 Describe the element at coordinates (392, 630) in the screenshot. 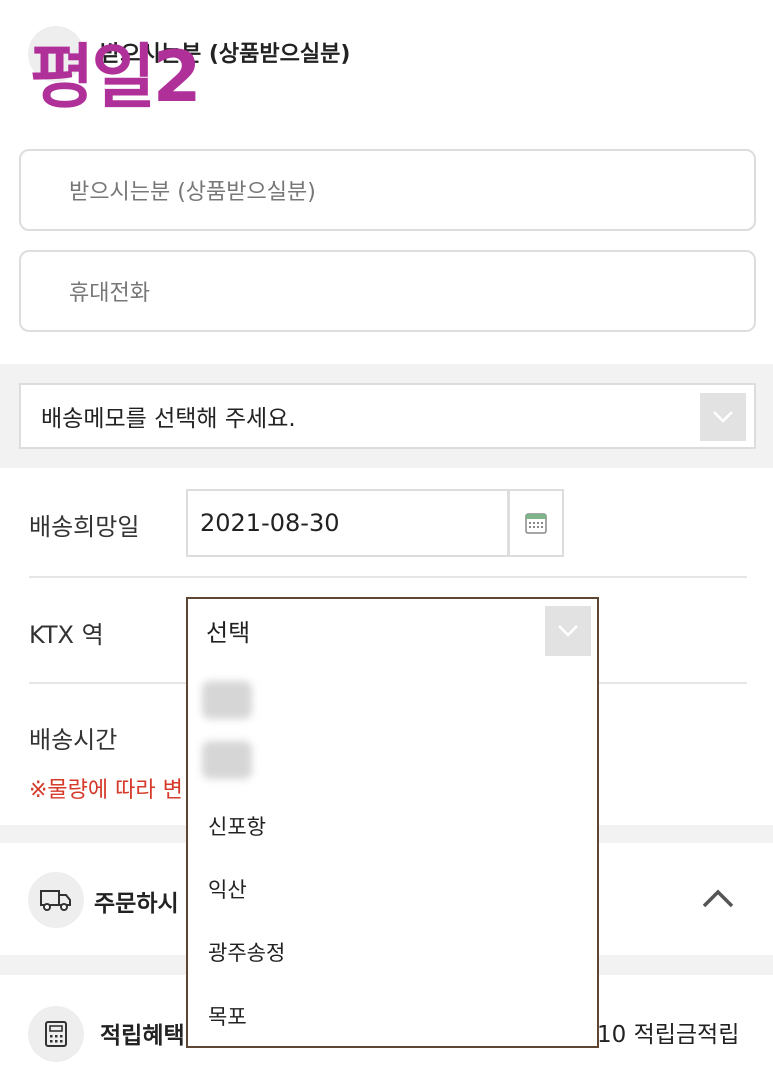

I see `ktx-station-select: 선택` at that location.